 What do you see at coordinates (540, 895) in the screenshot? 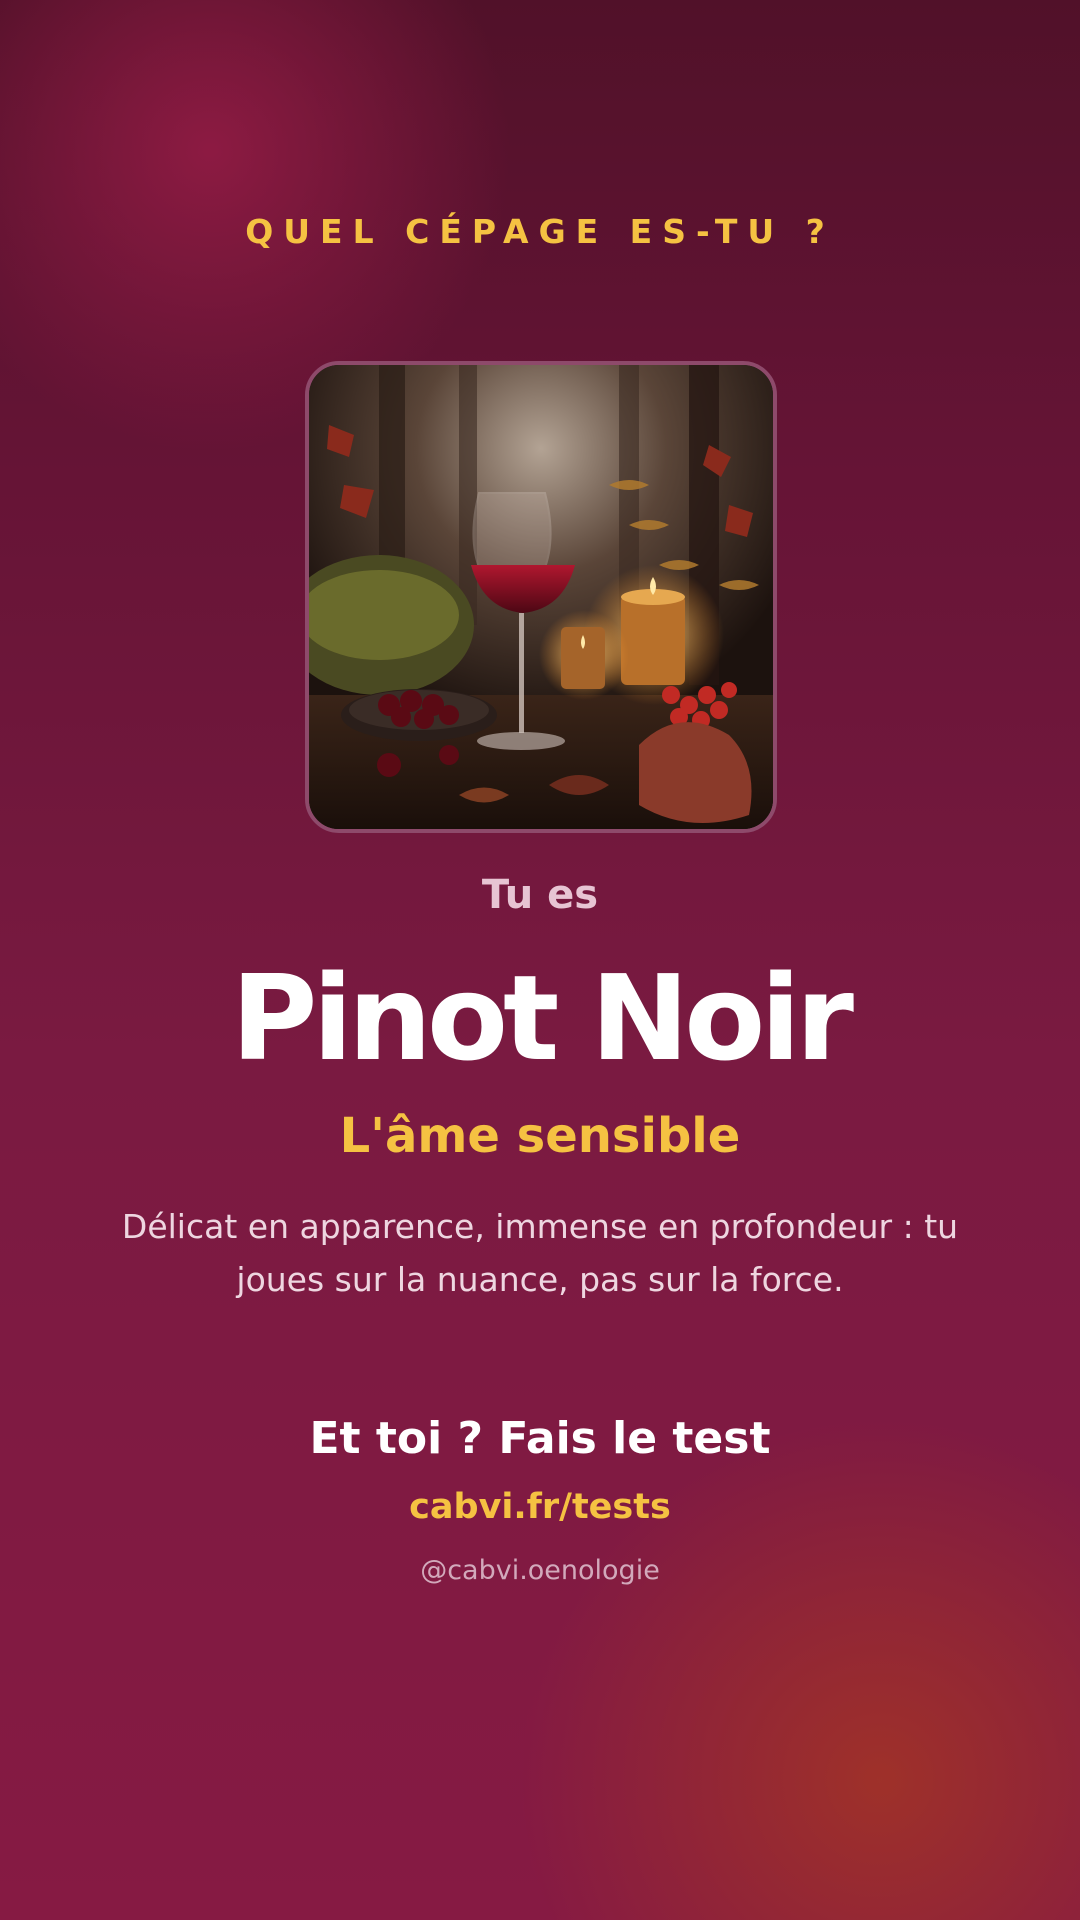
I see `result-intro: Tu es` at bounding box center [540, 895].